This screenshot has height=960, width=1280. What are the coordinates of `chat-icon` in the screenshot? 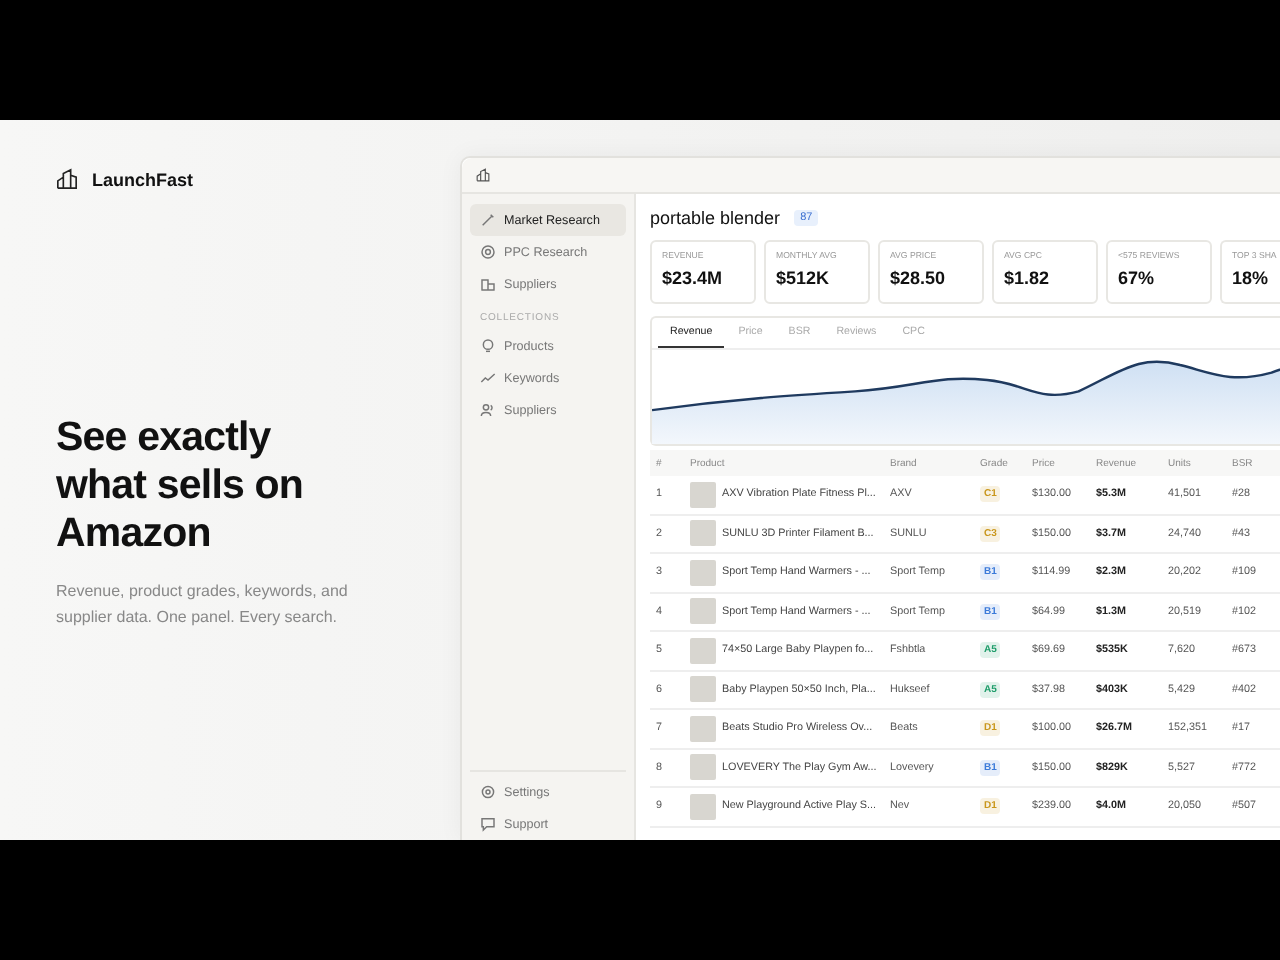 It's located at (488, 824).